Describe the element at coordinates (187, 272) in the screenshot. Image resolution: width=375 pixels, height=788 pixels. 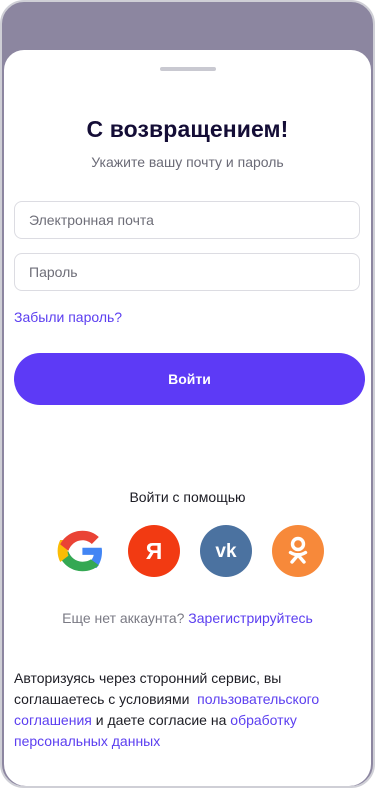
I see `password-field` at that location.